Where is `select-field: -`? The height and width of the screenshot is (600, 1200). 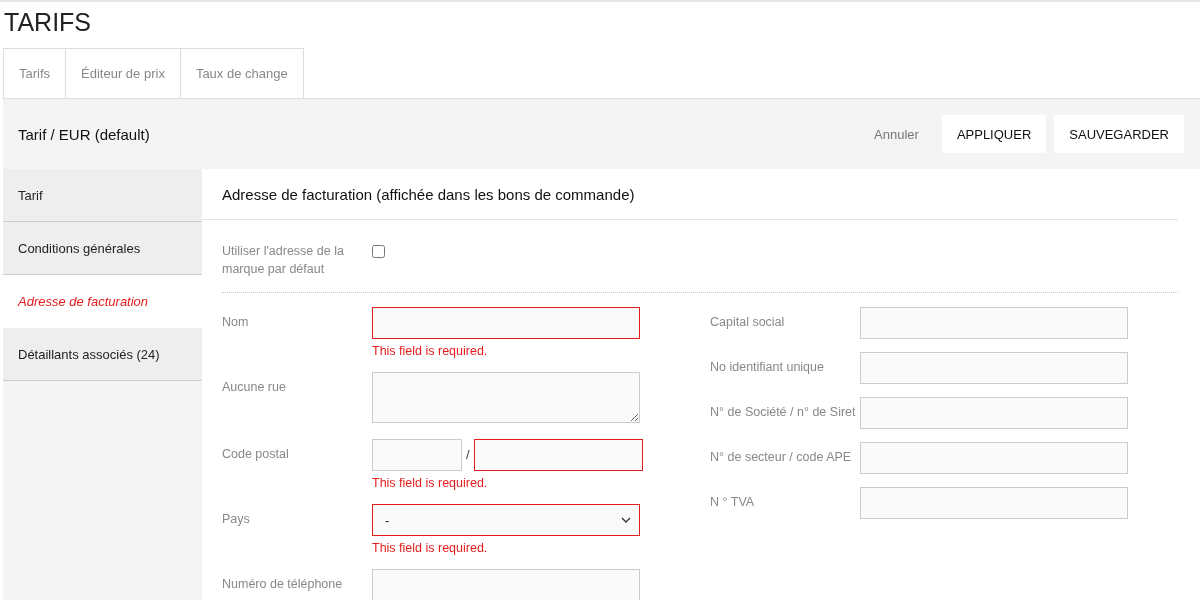
select-field: - is located at coordinates (506, 520).